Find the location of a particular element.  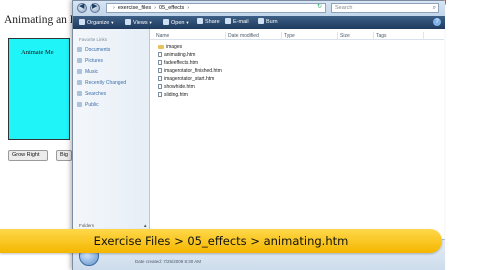

column-headers: Name Date modified Type Size Tags is located at coordinates (297, 36).